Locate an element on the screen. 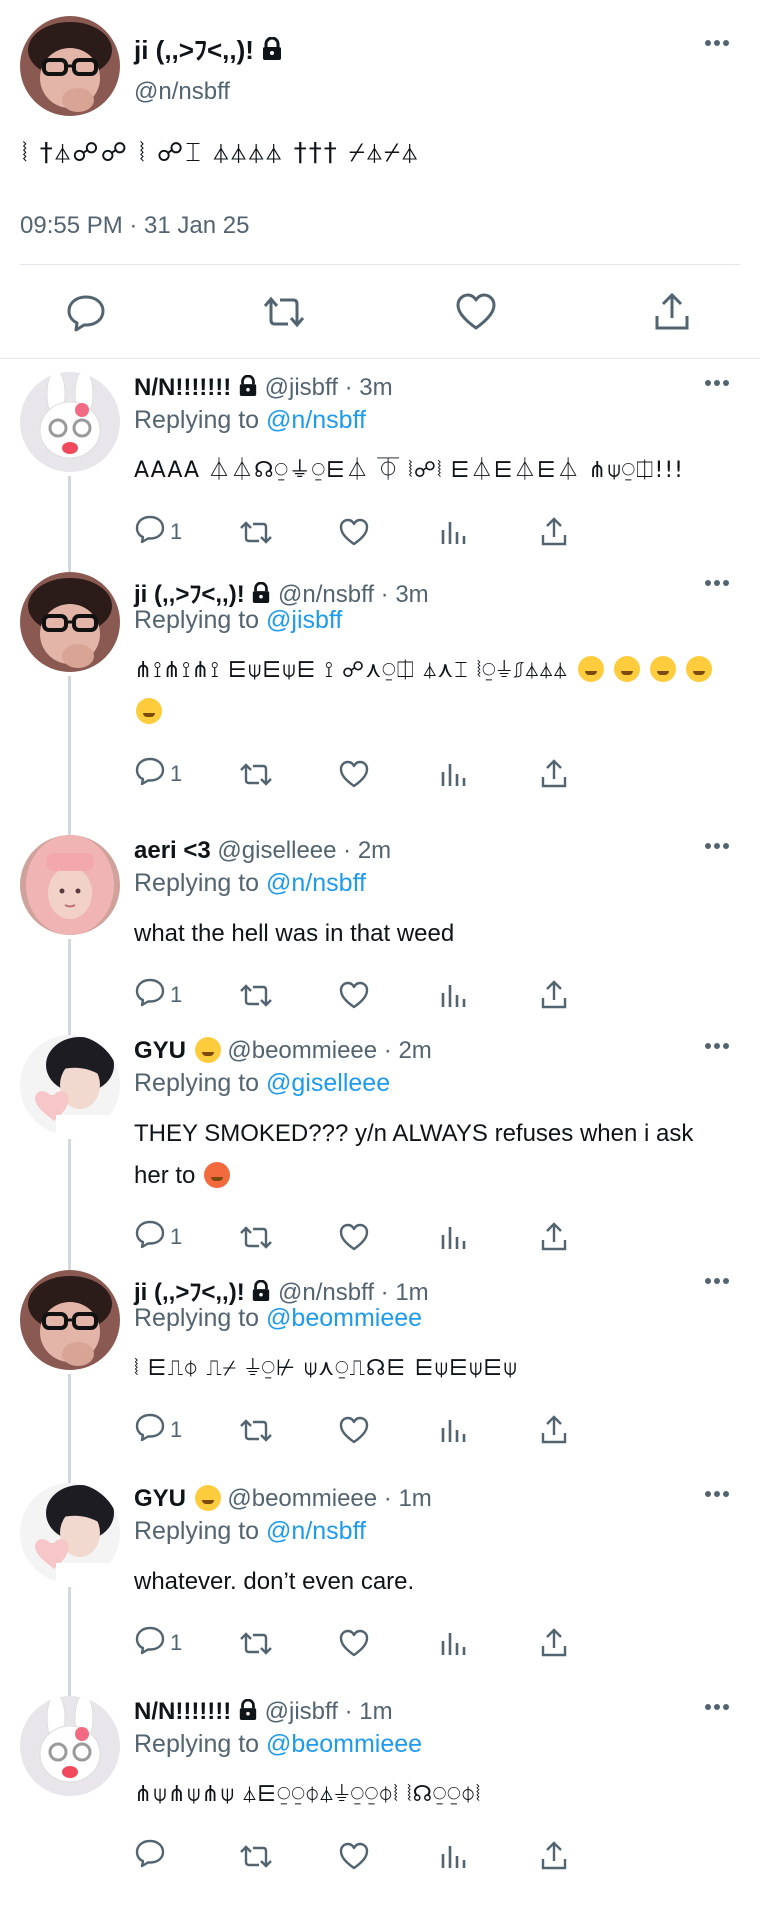 This screenshot has width=760, height=1920. handle-timestamp: @jisbff · 3m is located at coordinates (329, 387).